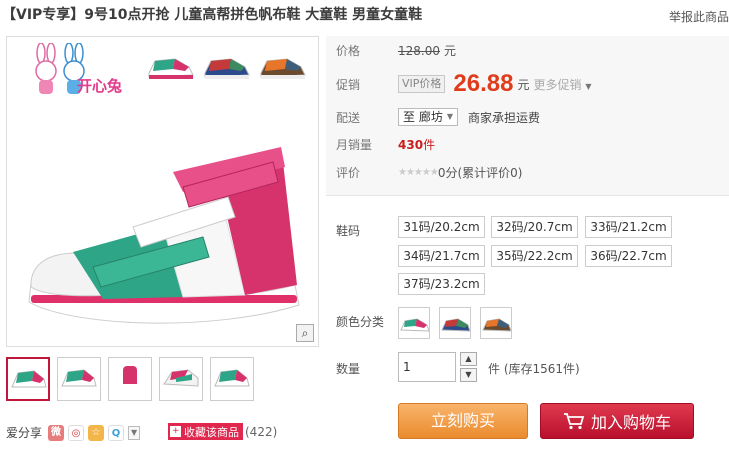  I want to click on favorite-count: (422), so click(261, 431).